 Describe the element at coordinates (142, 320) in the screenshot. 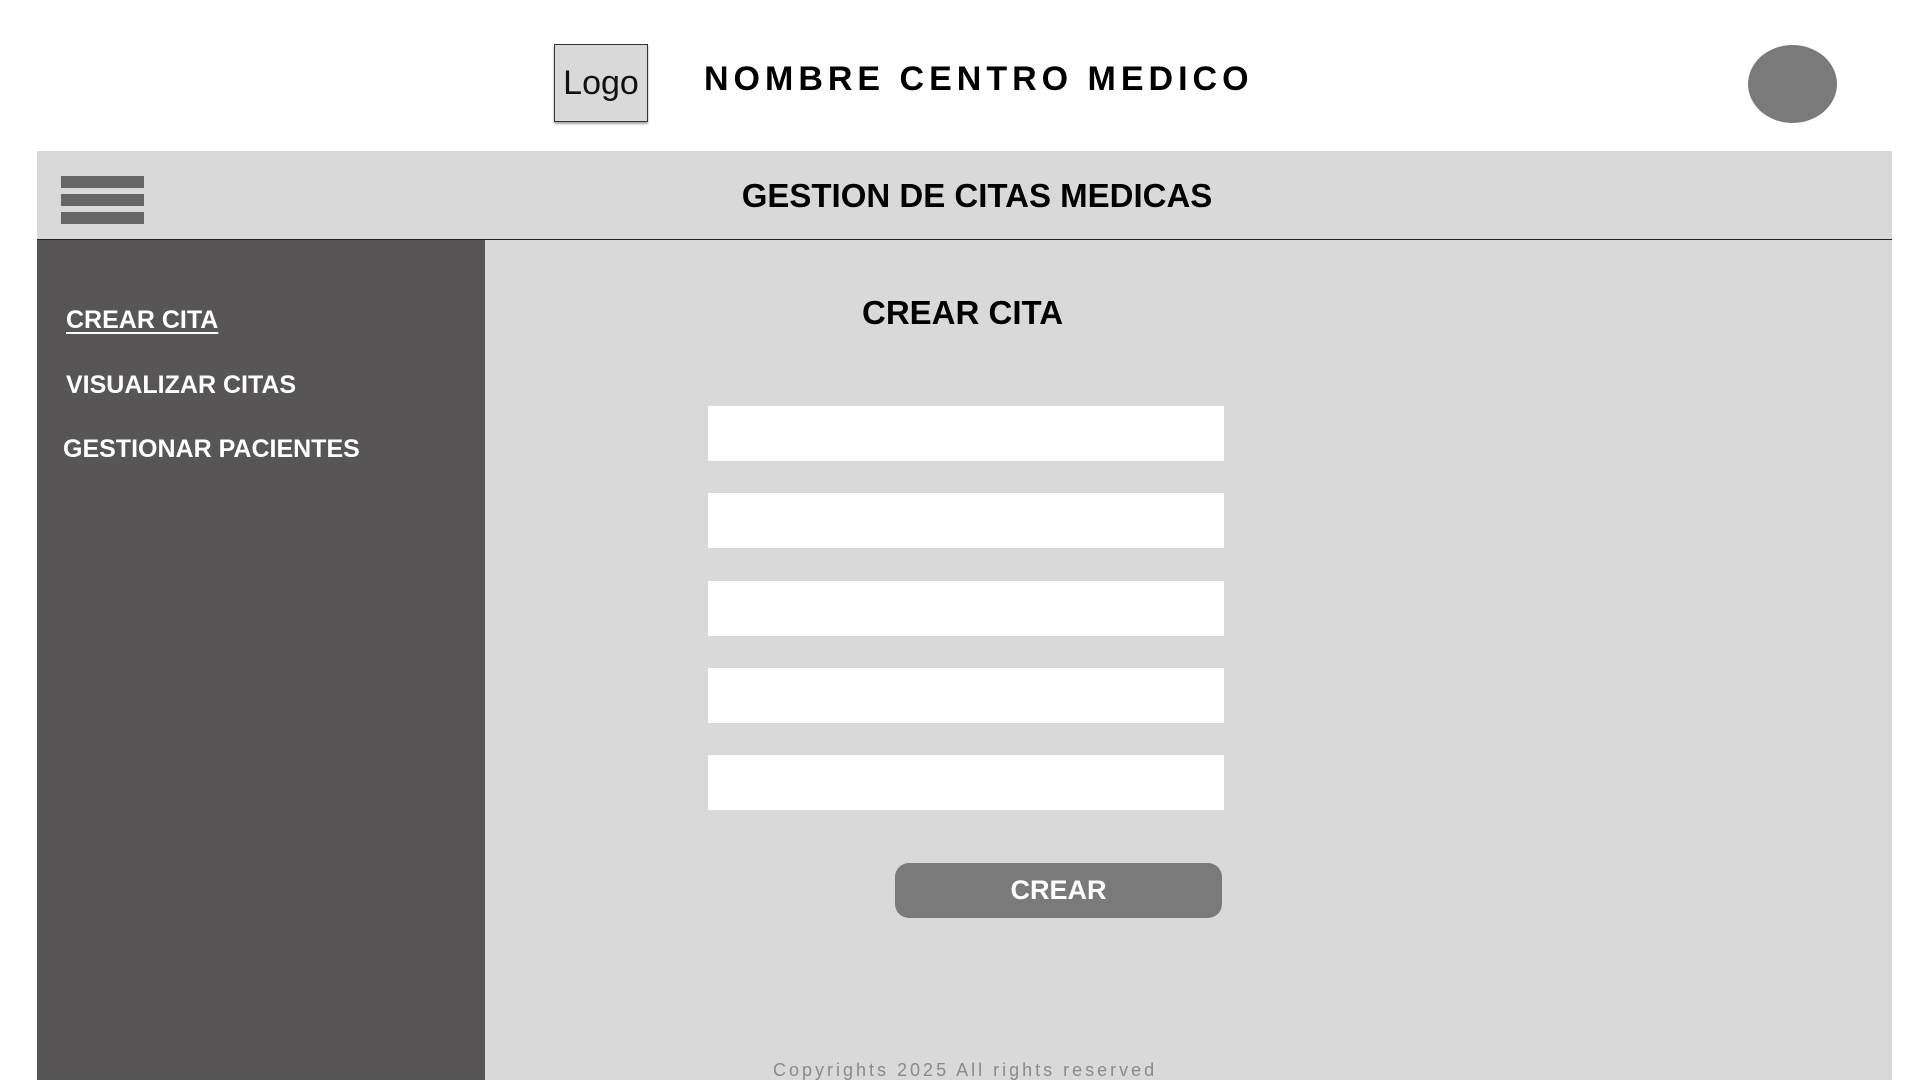

I see `sidebar-item-crear-cita: CREAR CITA` at that location.